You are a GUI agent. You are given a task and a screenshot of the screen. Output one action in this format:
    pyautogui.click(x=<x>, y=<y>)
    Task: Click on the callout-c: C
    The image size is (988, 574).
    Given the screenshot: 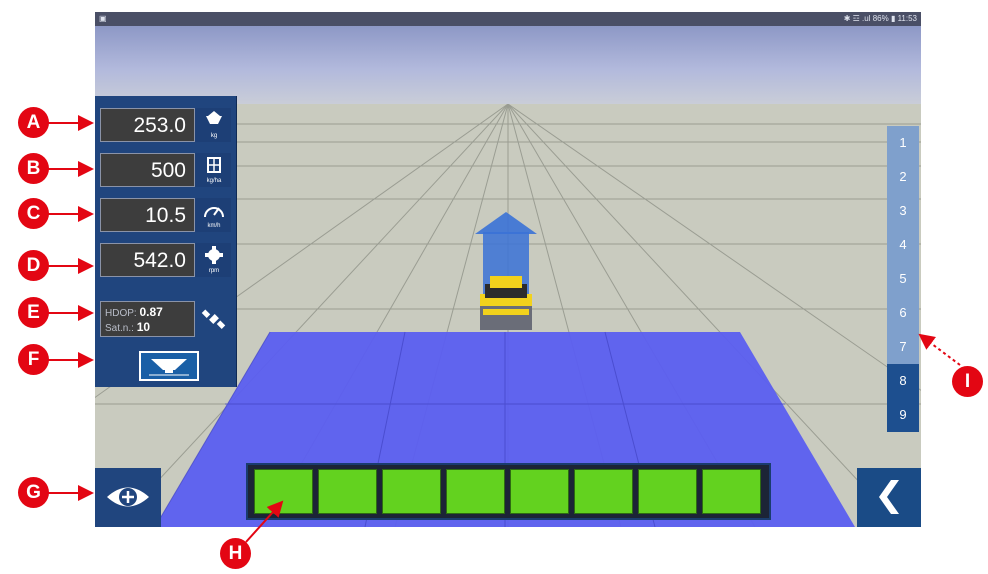 What is the action you would take?
    pyautogui.click(x=33, y=213)
    